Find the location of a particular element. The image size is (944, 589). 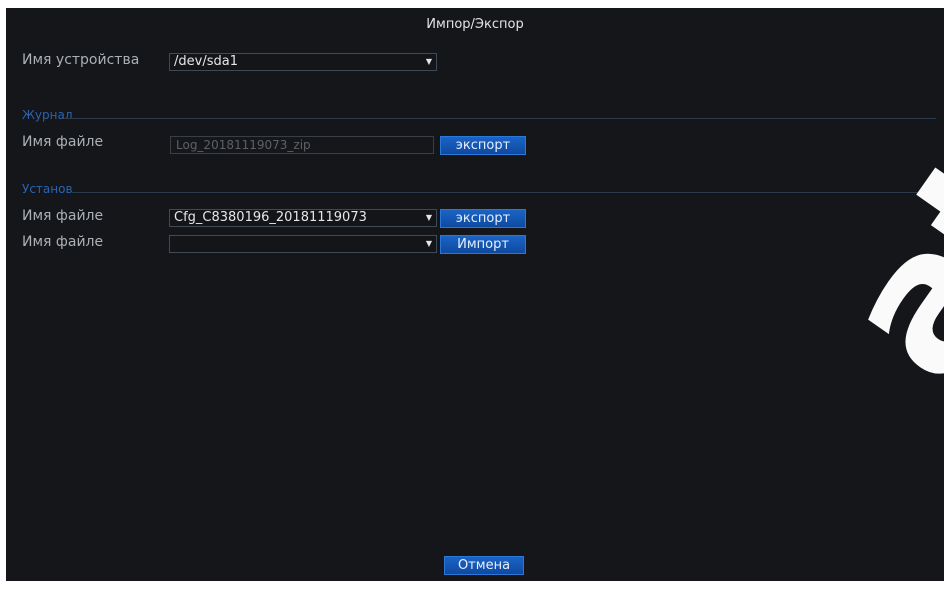

log-export-button: экспорт is located at coordinates (483, 145).